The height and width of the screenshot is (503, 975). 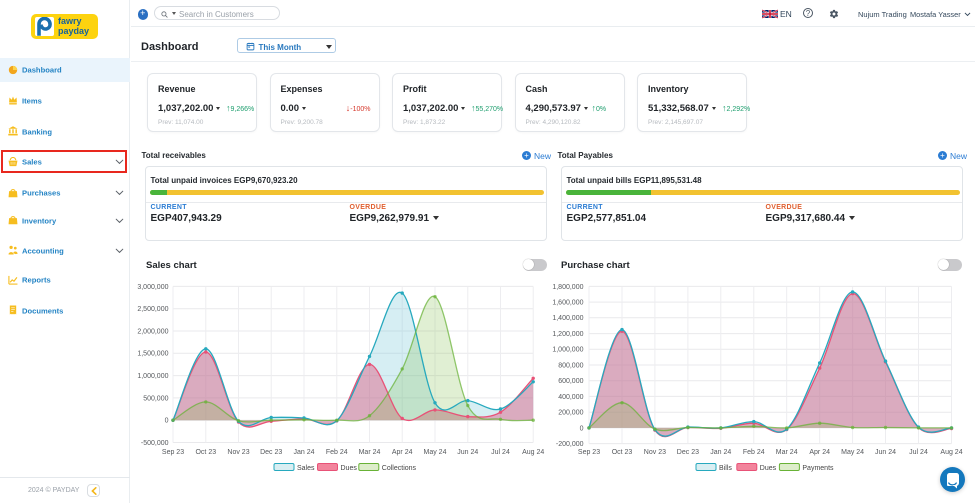 What do you see at coordinates (567, 334) in the screenshot?
I see `svg-text: 1,200,000` at bounding box center [567, 334].